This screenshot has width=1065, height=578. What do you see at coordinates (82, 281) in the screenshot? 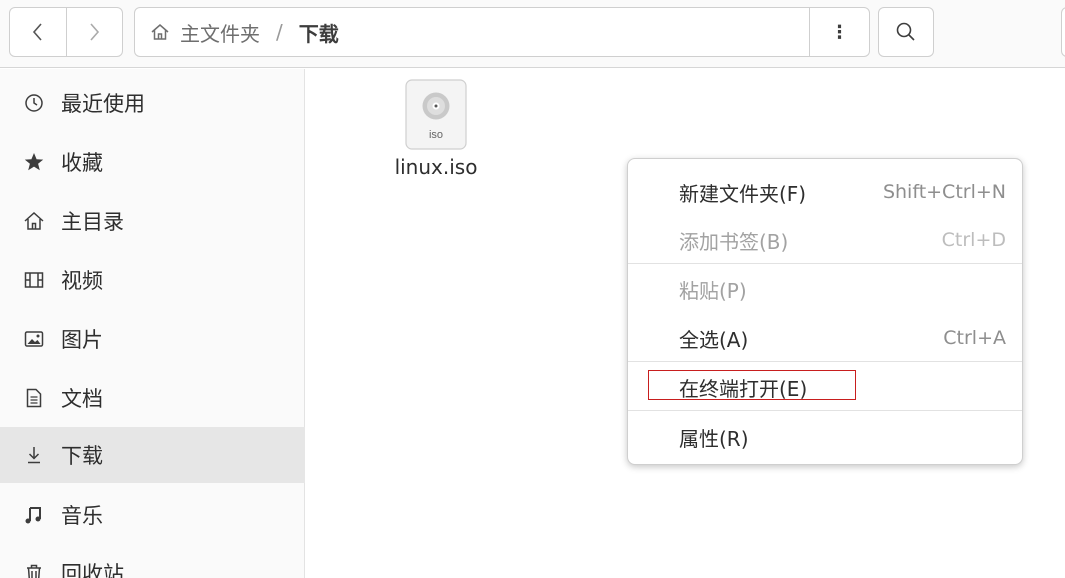
I see `sidebar-item-label: 视频` at bounding box center [82, 281].